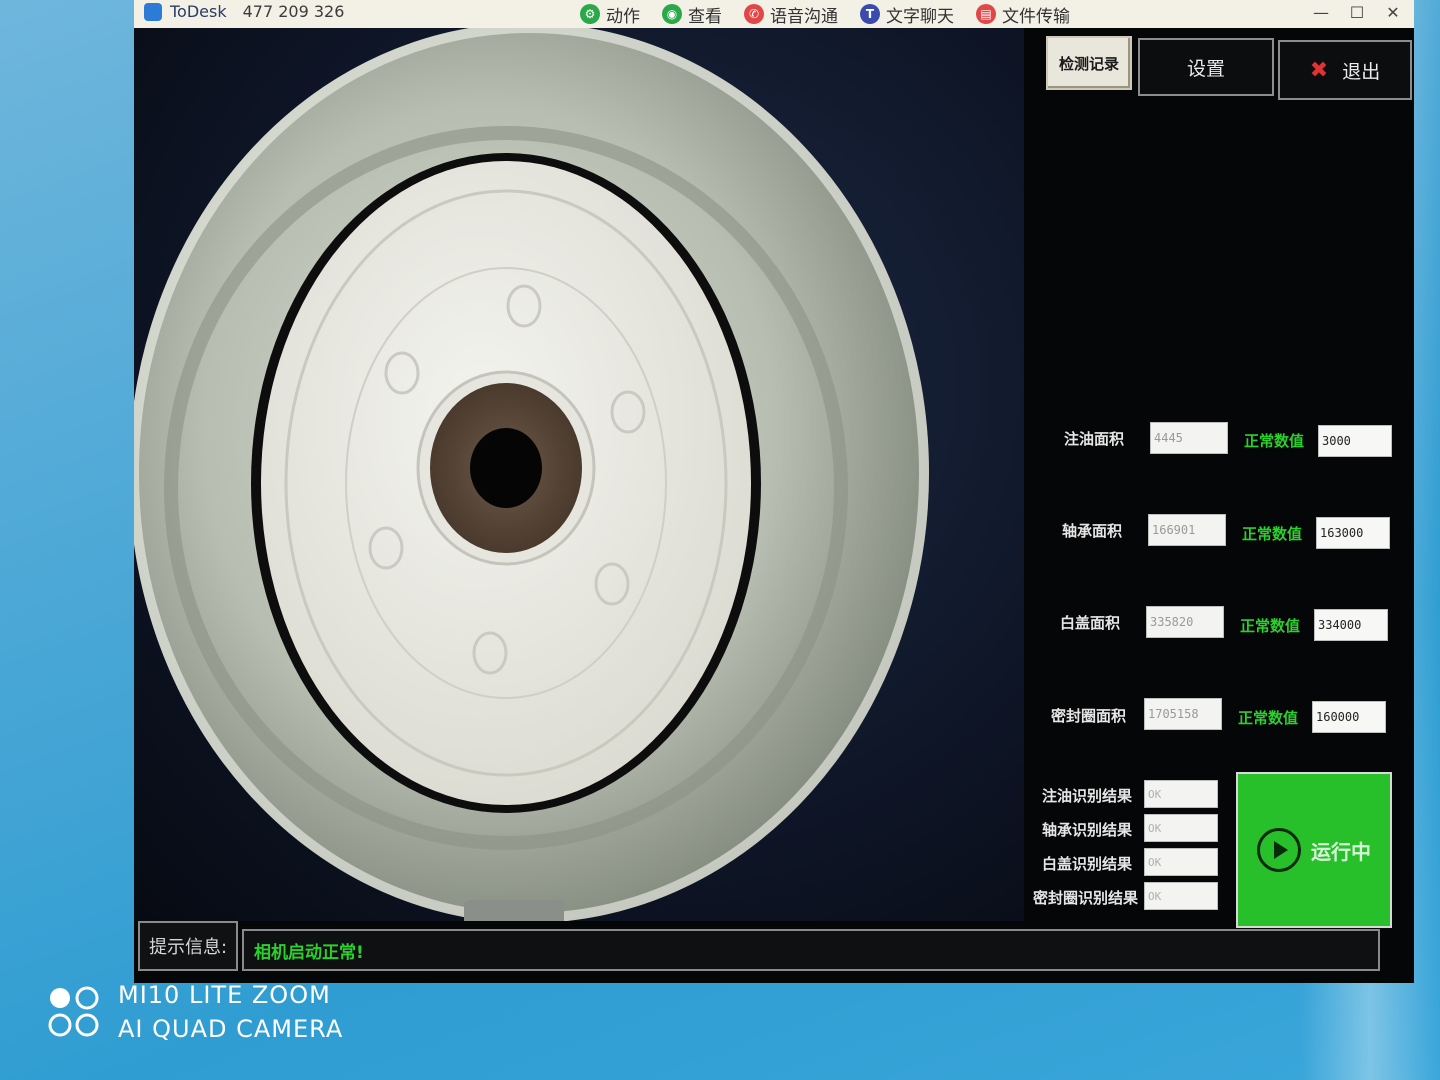  What do you see at coordinates (230, 1012) in the screenshot?
I see `watermark-text: MI10 LITE ZOOM AI QUAD CAMERA` at bounding box center [230, 1012].